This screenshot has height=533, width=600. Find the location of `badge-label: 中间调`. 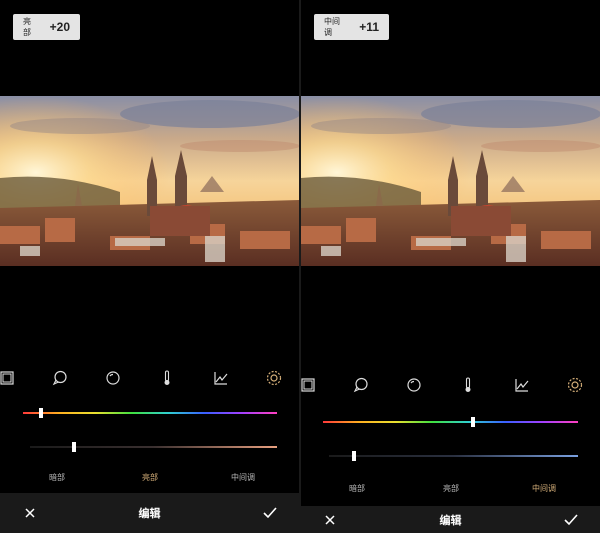

badge-label: 中间调 is located at coordinates (332, 27).